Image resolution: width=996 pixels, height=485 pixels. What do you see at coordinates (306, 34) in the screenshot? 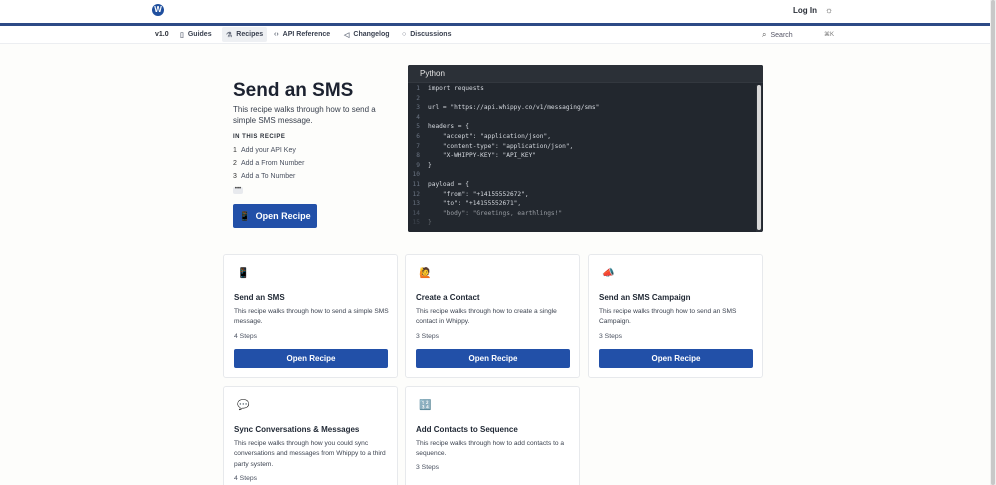
I see `tab-label: API Reference` at bounding box center [306, 34].